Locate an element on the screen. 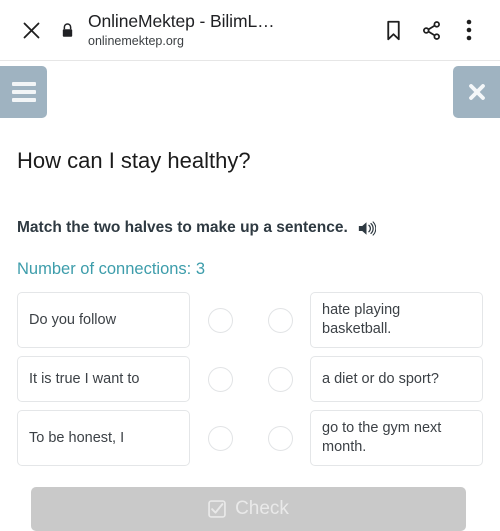 The width and height of the screenshot is (500, 531). bookmark-icon is located at coordinates (393, 30).